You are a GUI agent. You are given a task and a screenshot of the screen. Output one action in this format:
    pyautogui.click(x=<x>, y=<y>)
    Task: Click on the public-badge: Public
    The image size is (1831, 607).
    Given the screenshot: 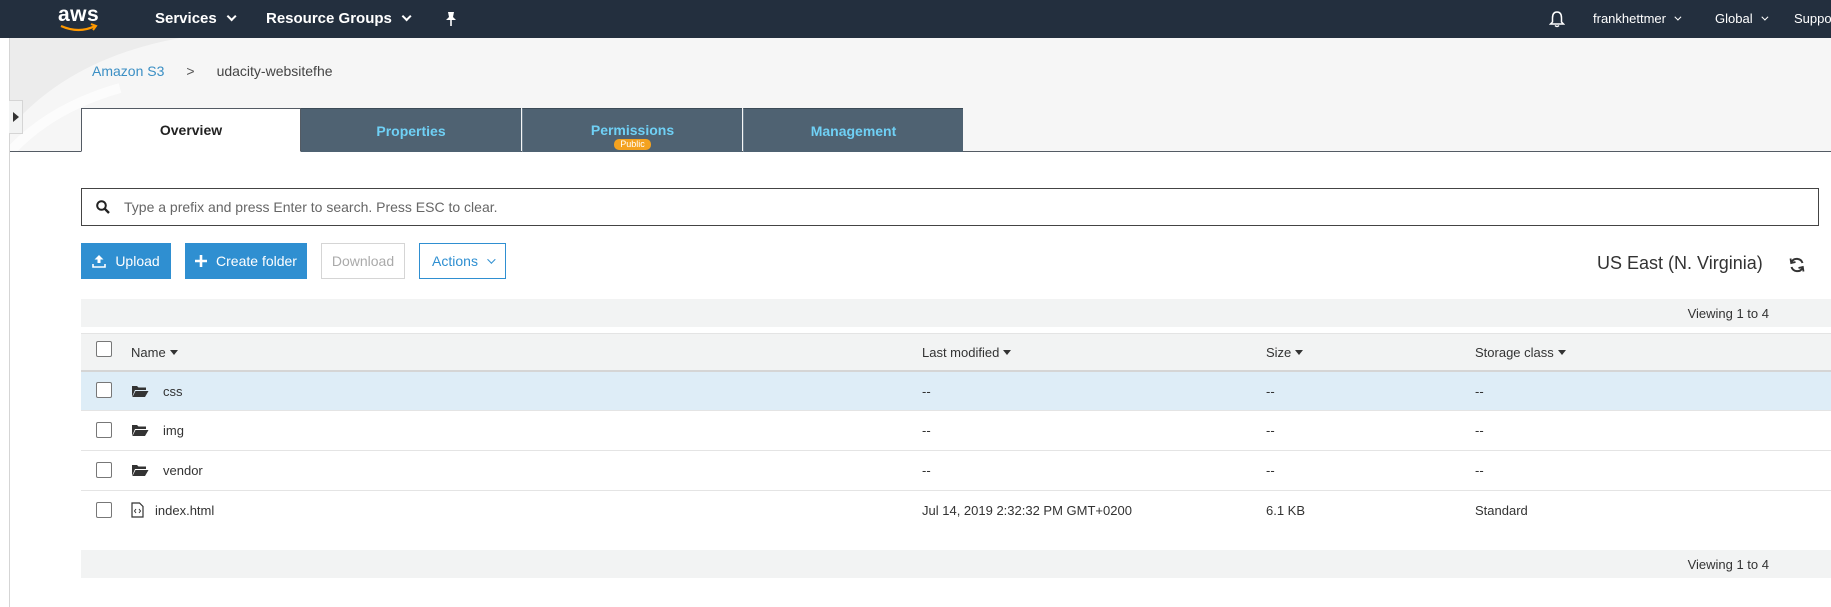 What is the action you would take?
    pyautogui.click(x=632, y=144)
    